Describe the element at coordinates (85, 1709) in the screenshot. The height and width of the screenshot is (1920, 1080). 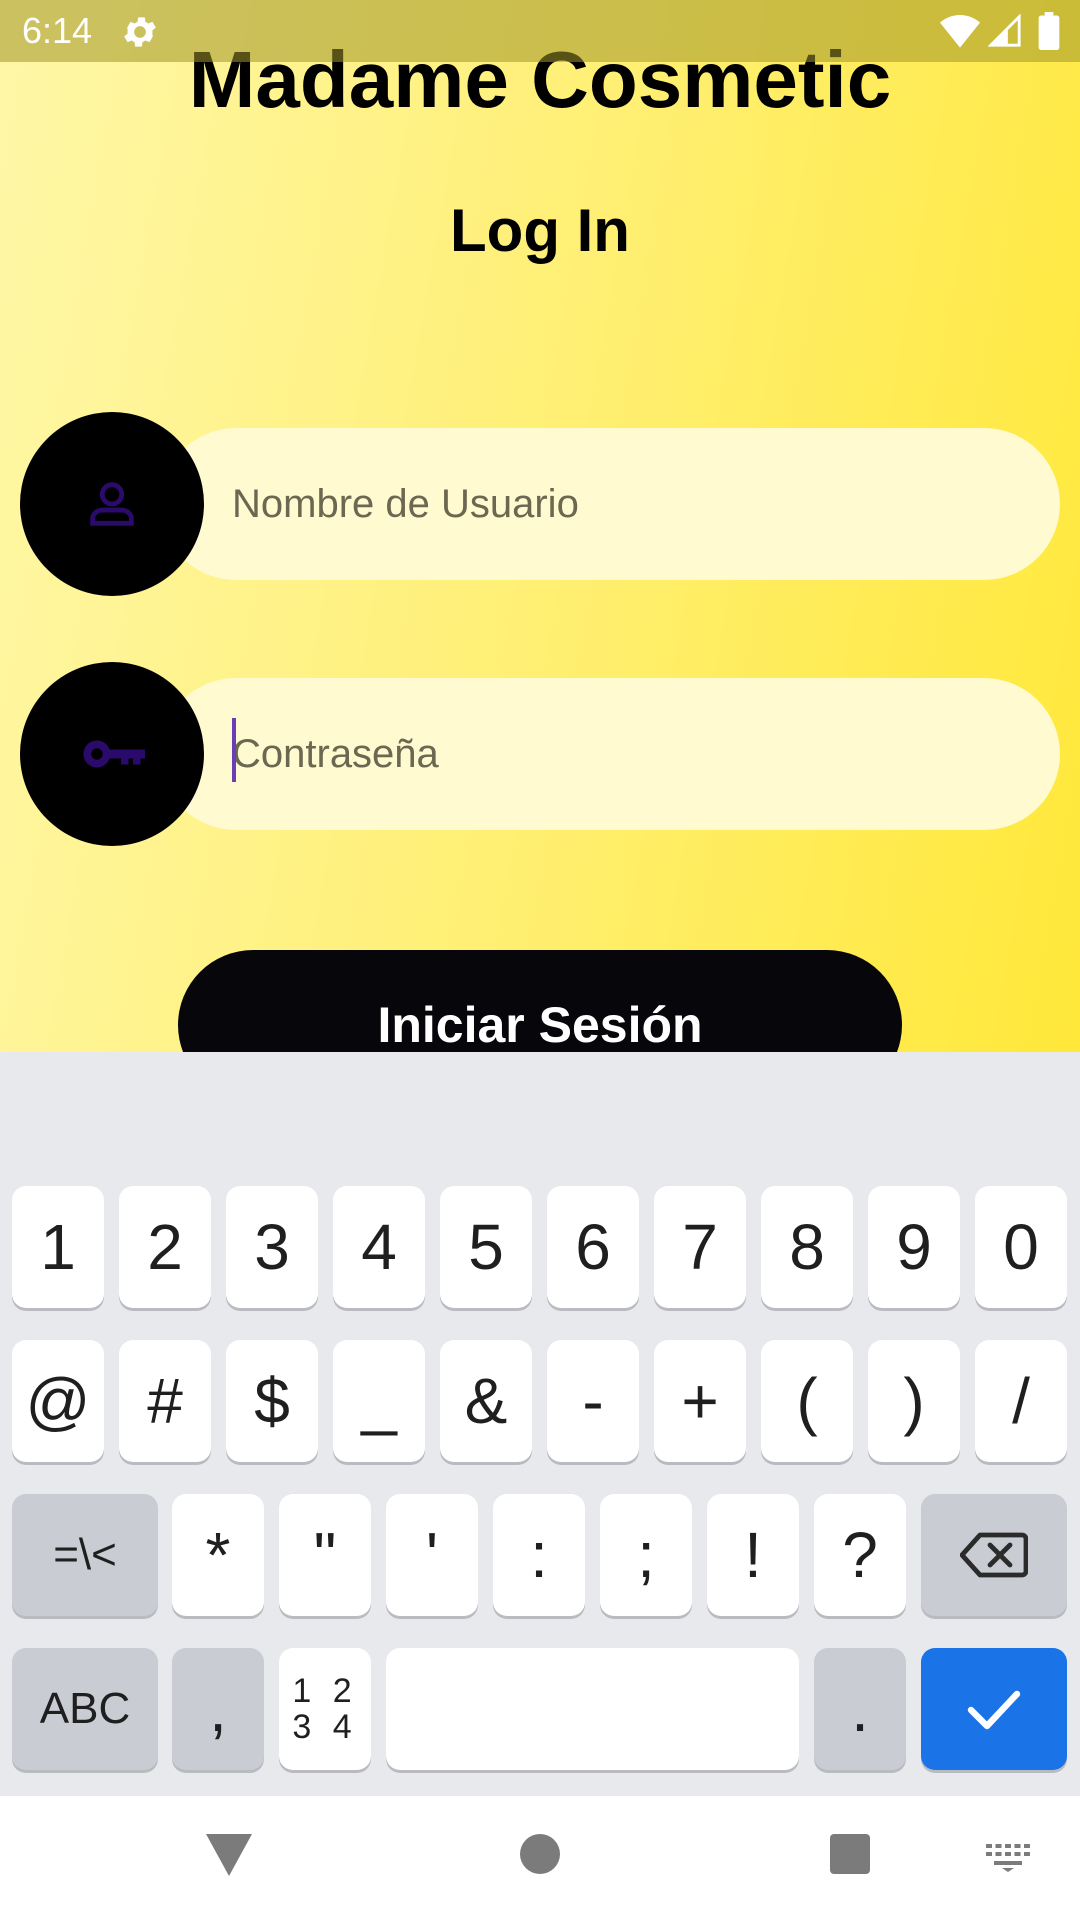
I see `key-abc: ABC` at that location.